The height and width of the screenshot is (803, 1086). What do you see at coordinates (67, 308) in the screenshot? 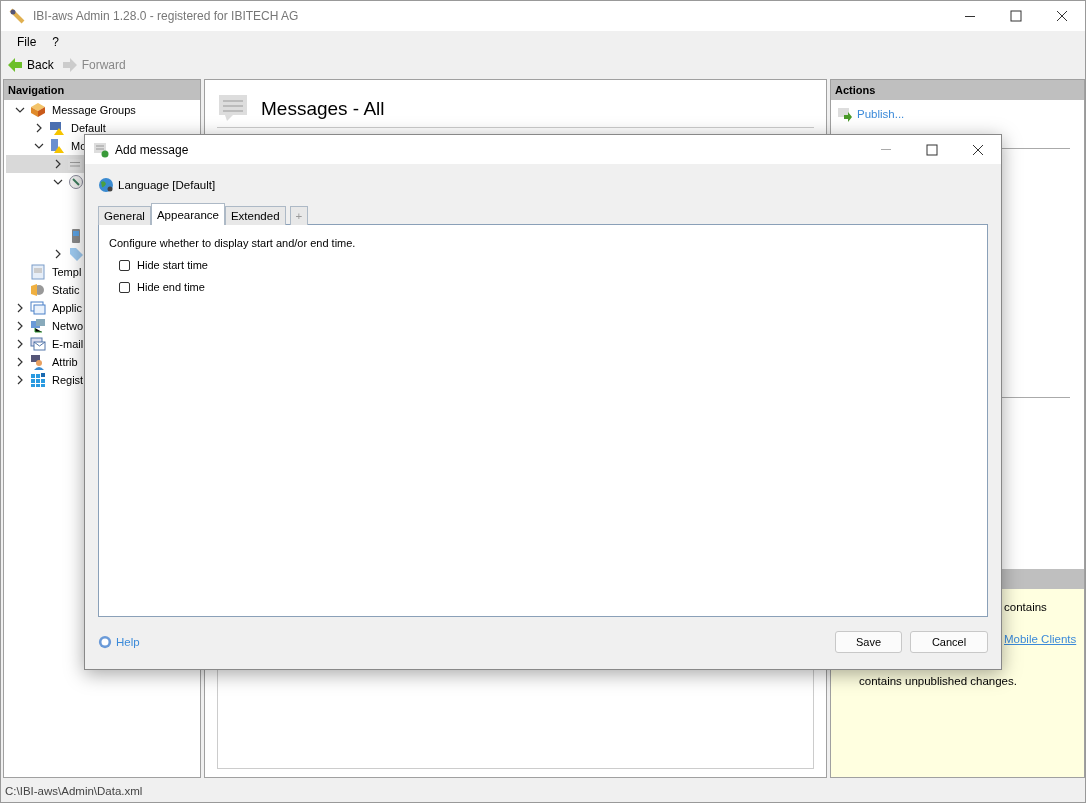
I see `tree-item: Applic` at bounding box center [67, 308].